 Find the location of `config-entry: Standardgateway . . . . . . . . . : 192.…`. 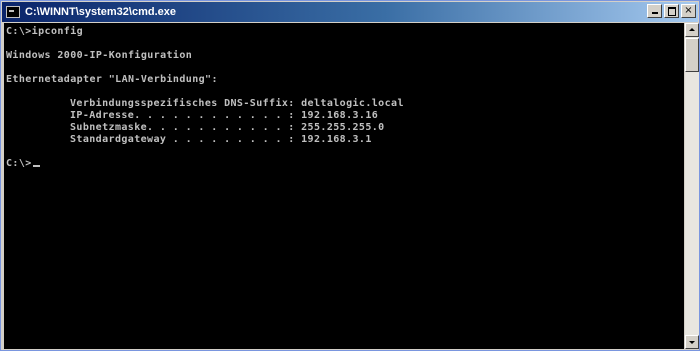

config-entry: Standardgateway . . . . . . . . . : 192.… is located at coordinates (345, 140).